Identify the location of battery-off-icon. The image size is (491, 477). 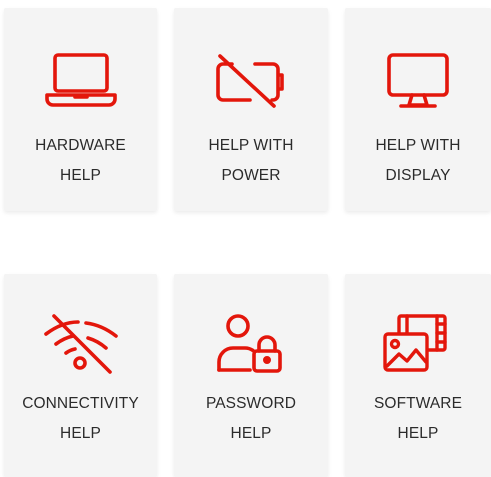
(250, 81).